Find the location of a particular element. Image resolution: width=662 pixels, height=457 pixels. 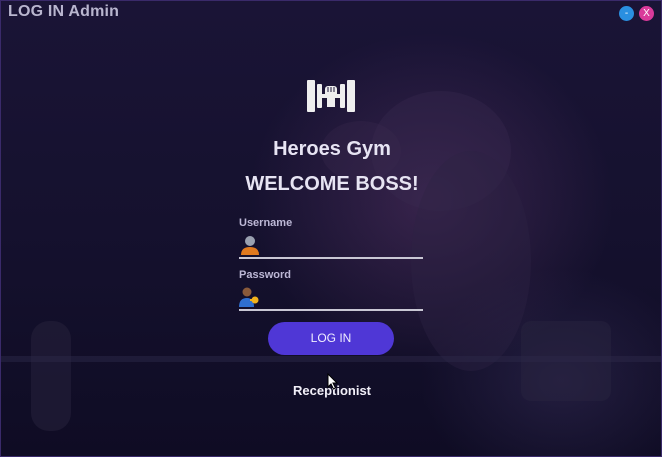

username-field-container is located at coordinates (332, 246).